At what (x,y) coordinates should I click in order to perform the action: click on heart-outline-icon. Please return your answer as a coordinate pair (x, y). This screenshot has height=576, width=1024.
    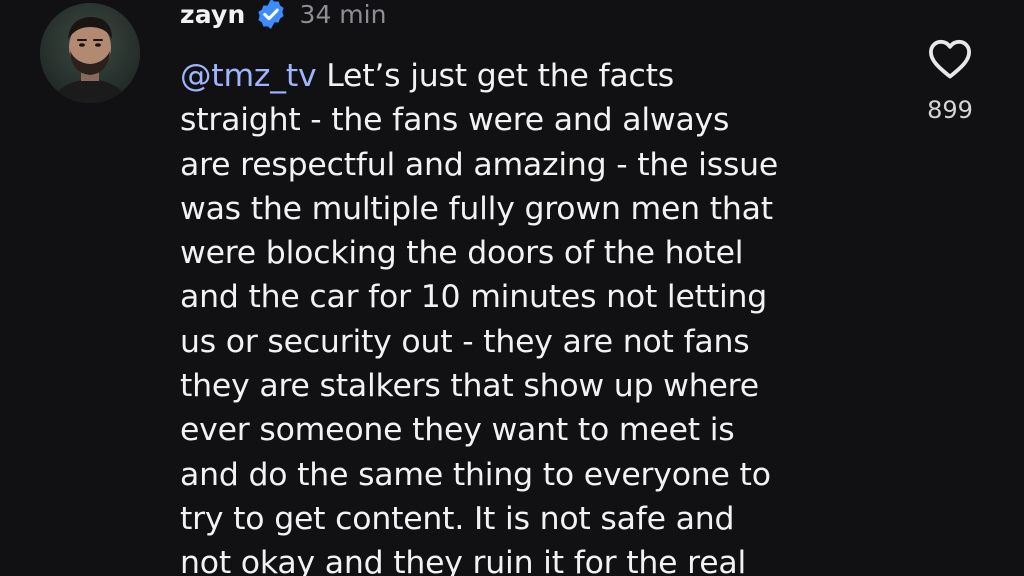
    Looking at the image, I should click on (950, 59).